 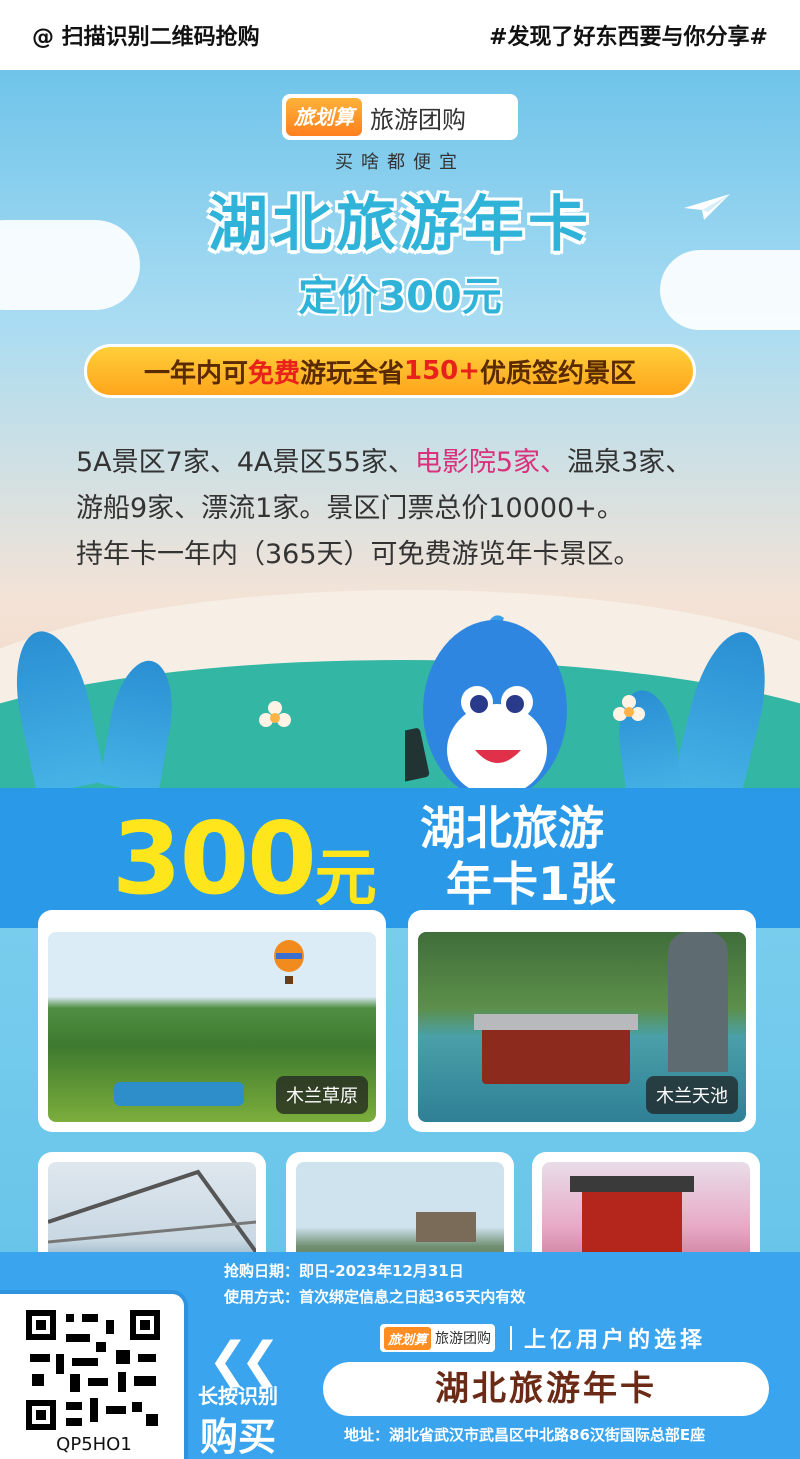 I want to click on top-bar: @ 扫描识别二维码抢购 #发现了好东西要与你分享#, so click(x=400, y=35).